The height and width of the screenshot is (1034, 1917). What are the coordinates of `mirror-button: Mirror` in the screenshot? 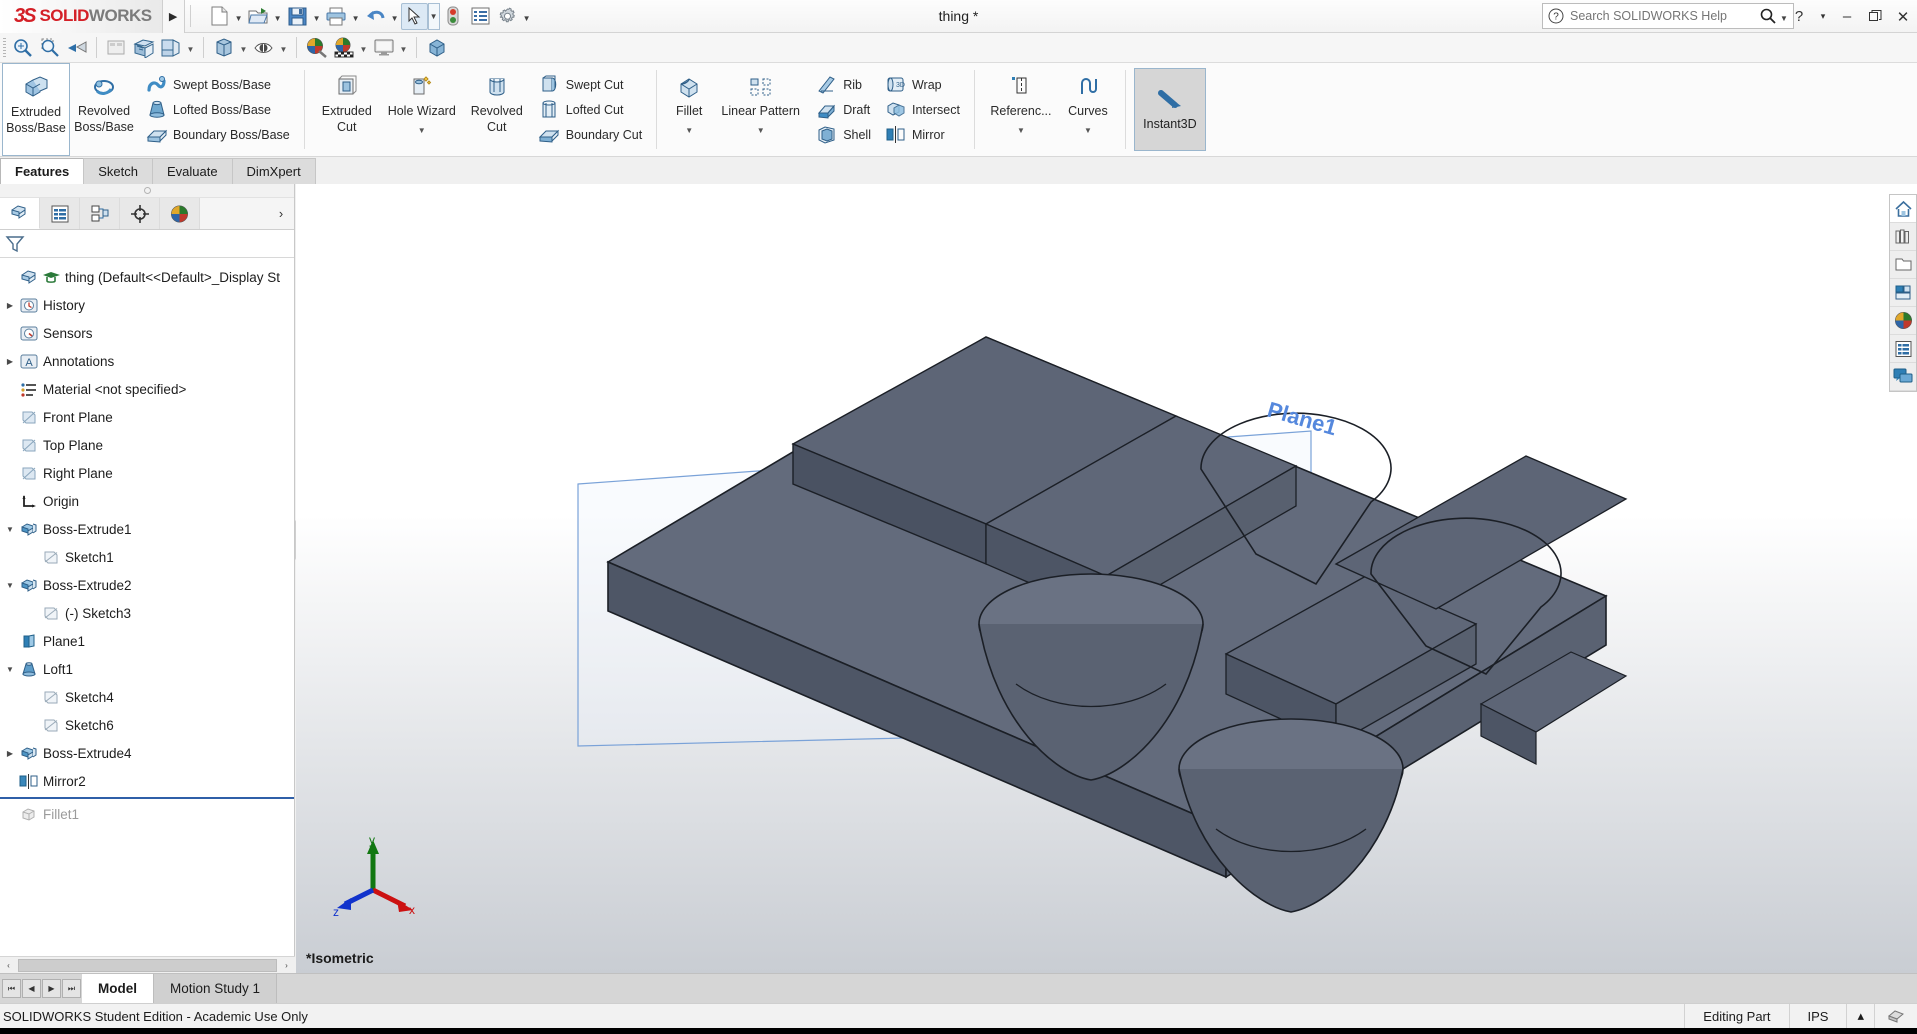 It's located at (921, 134).